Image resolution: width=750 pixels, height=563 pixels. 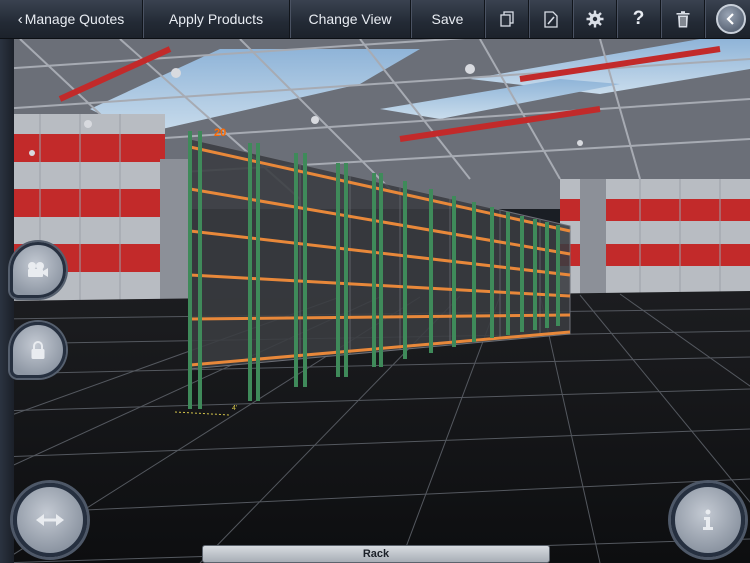 I want to click on mode-label: Rack, so click(x=376, y=554).